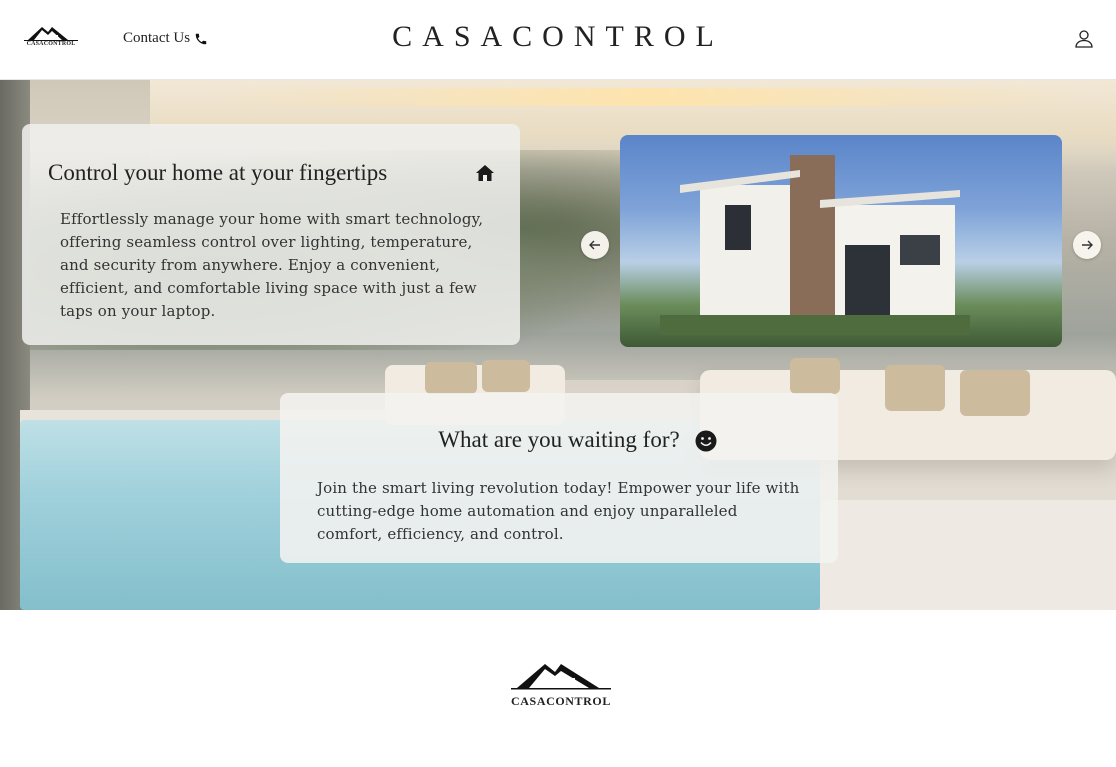 This screenshot has width=1116, height=767. What do you see at coordinates (815, 245) in the screenshot?
I see `slider-image-house` at bounding box center [815, 245].